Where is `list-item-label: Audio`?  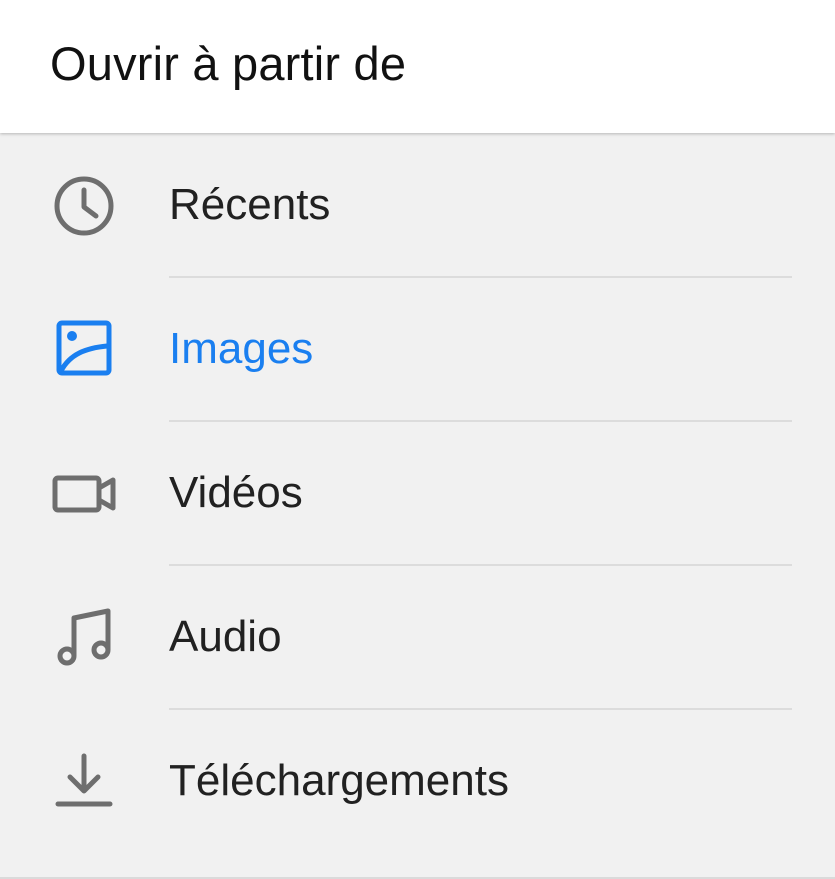 list-item-label: Audio is located at coordinates (225, 636).